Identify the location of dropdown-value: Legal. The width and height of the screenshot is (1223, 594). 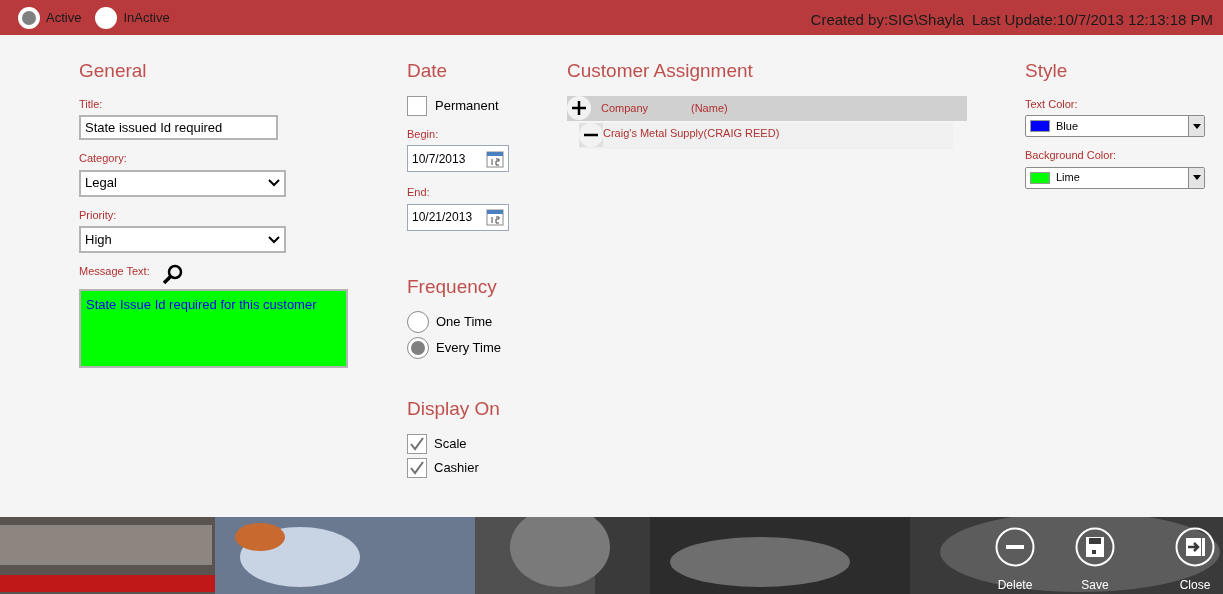
(101, 183).